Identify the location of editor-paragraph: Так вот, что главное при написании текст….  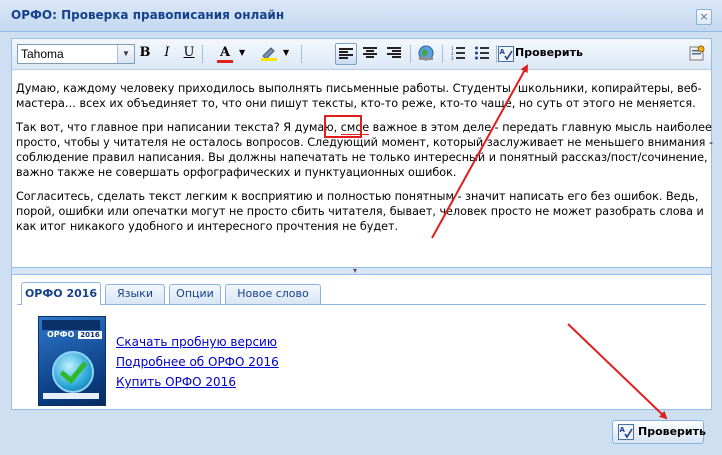
(364, 150).